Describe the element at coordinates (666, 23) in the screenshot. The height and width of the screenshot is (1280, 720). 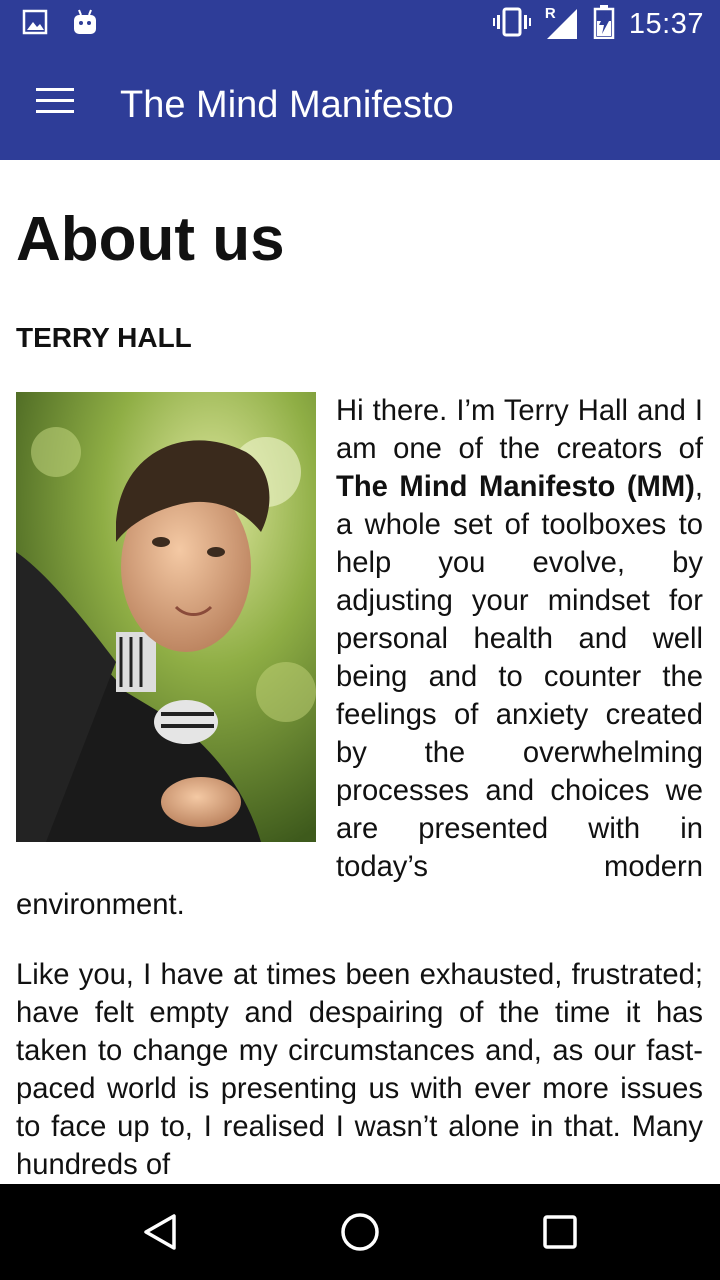
I see `clock: 15:37` at that location.